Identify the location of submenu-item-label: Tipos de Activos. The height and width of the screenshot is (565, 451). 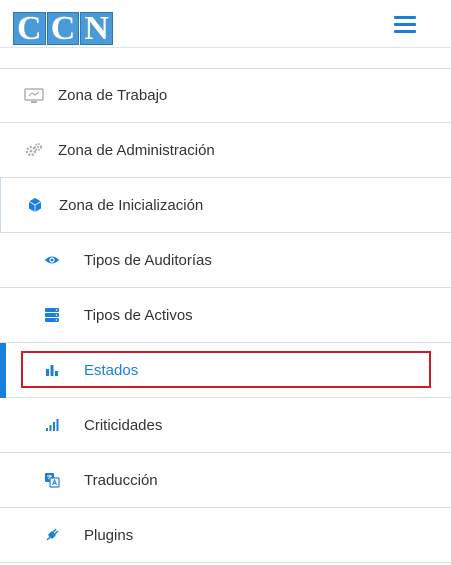
(138, 315).